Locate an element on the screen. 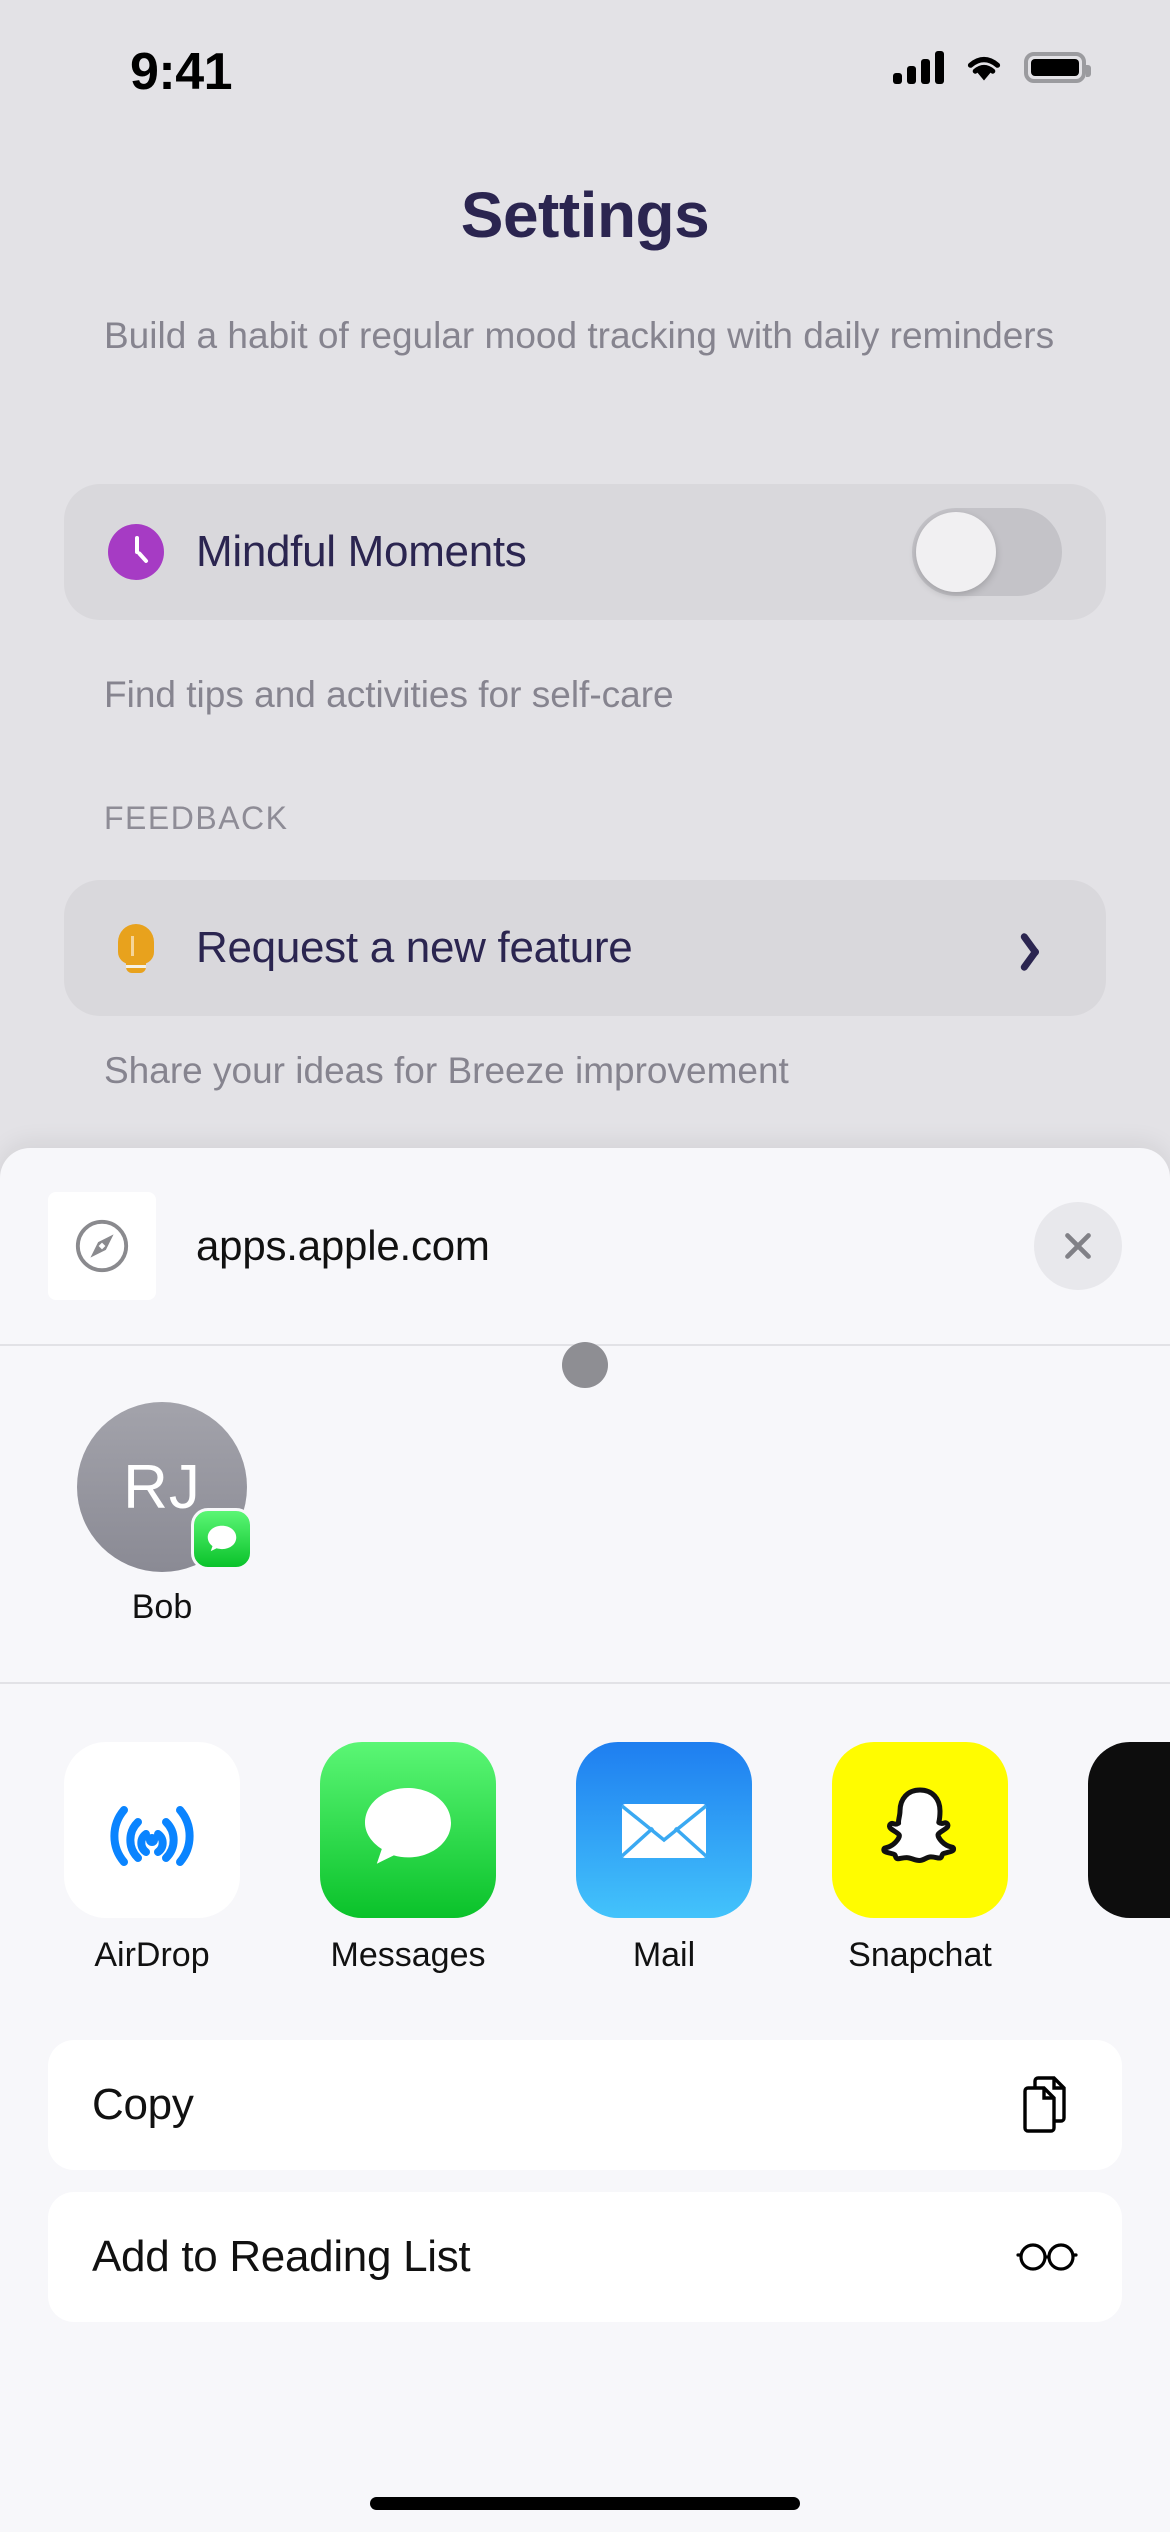 Image resolution: width=1170 pixels, height=2532 pixels. lightbulb-icon is located at coordinates (136, 948).